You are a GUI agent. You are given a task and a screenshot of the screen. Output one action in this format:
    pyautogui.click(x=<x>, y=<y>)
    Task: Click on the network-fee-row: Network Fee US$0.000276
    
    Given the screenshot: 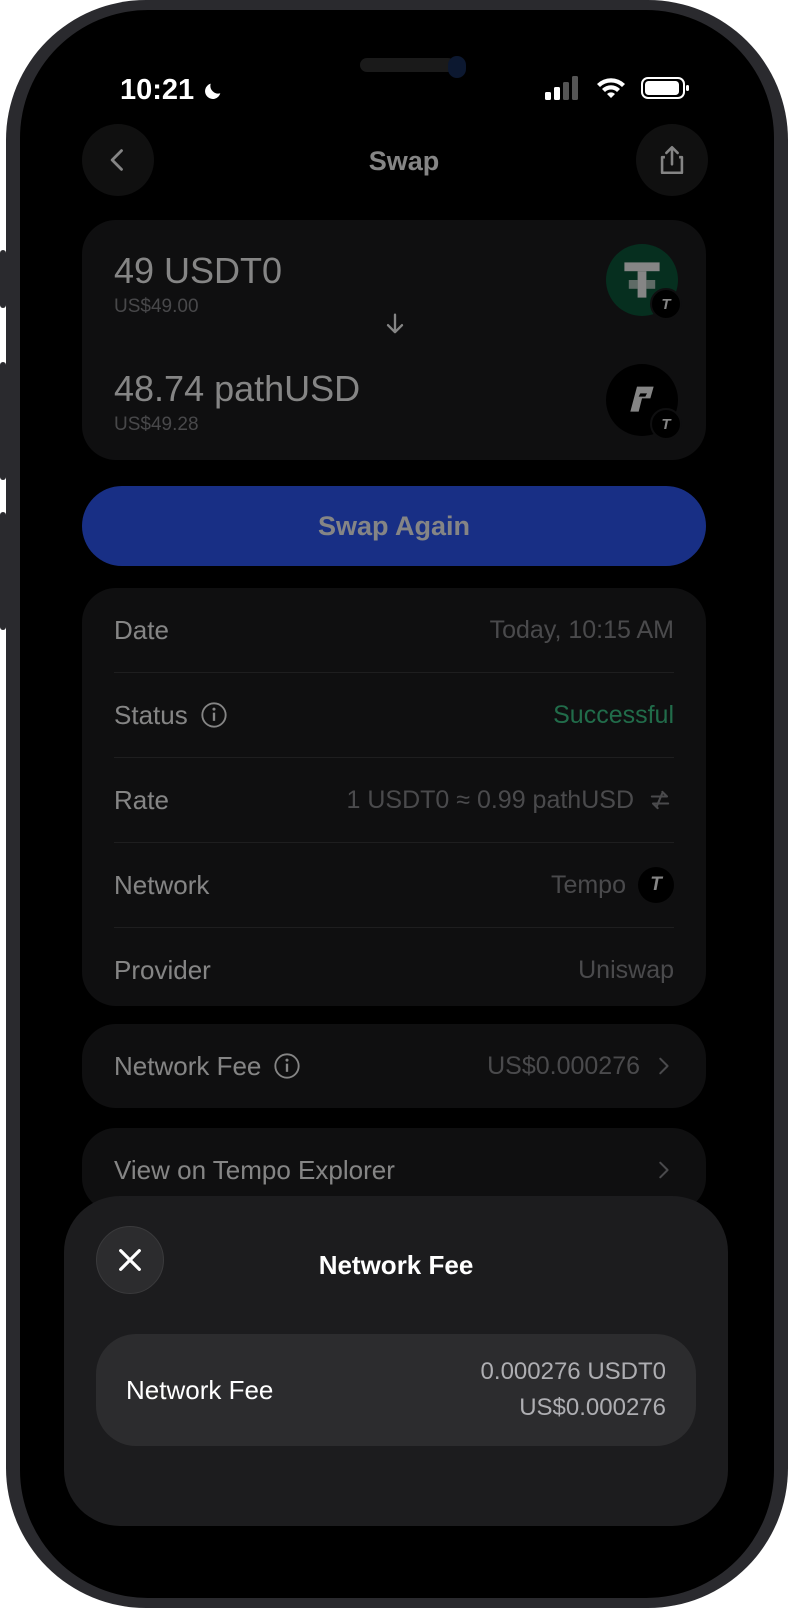 What is the action you would take?
    pyautogui.click(x=394, y=1066)
    